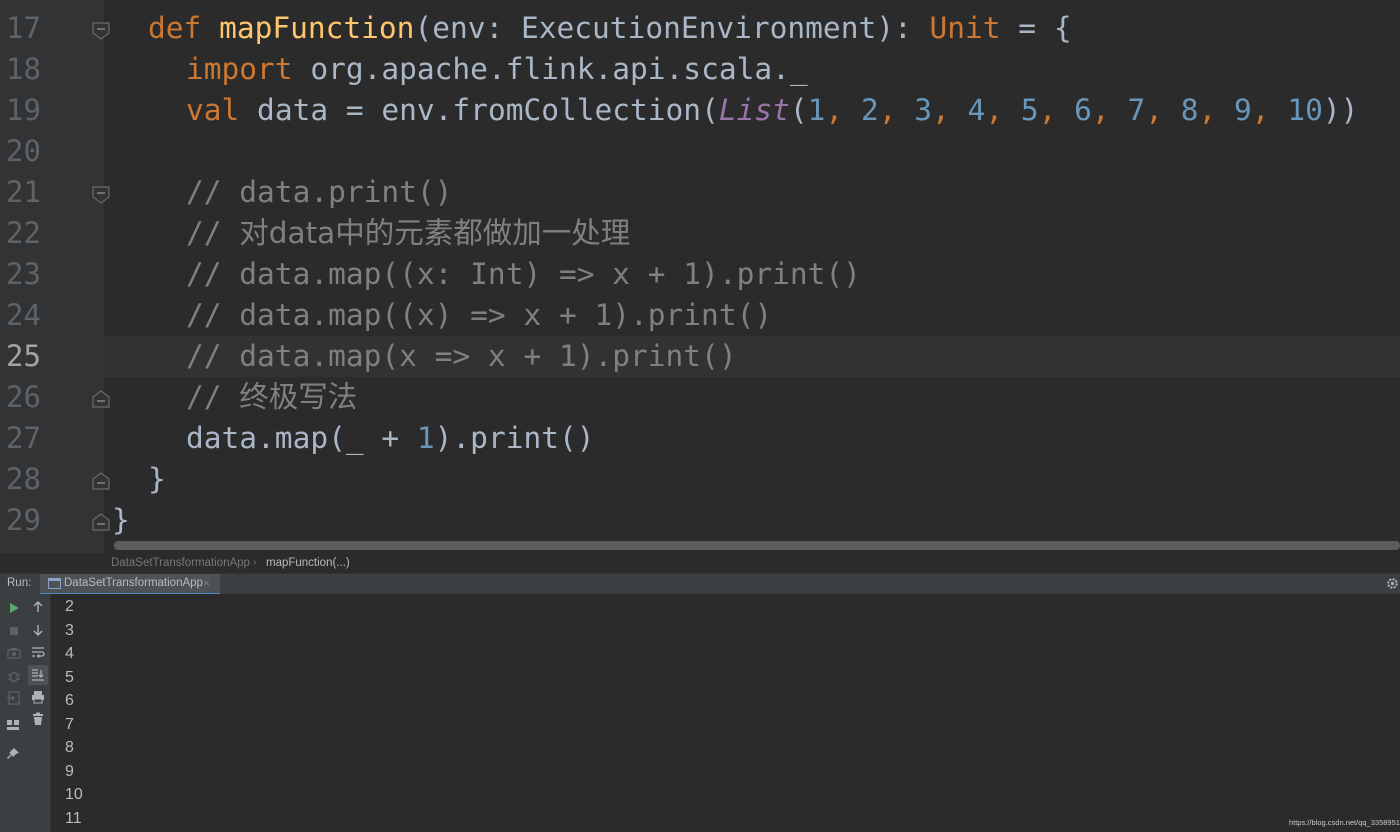  Describe the element at coordinates (869, 110) in the screenshot. I see `number-literal: 2` at that location.